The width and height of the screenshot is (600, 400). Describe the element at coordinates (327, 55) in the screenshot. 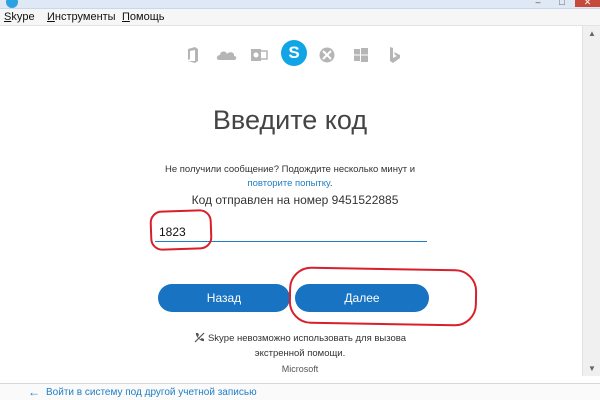

I see `xbox-icon` at that location.